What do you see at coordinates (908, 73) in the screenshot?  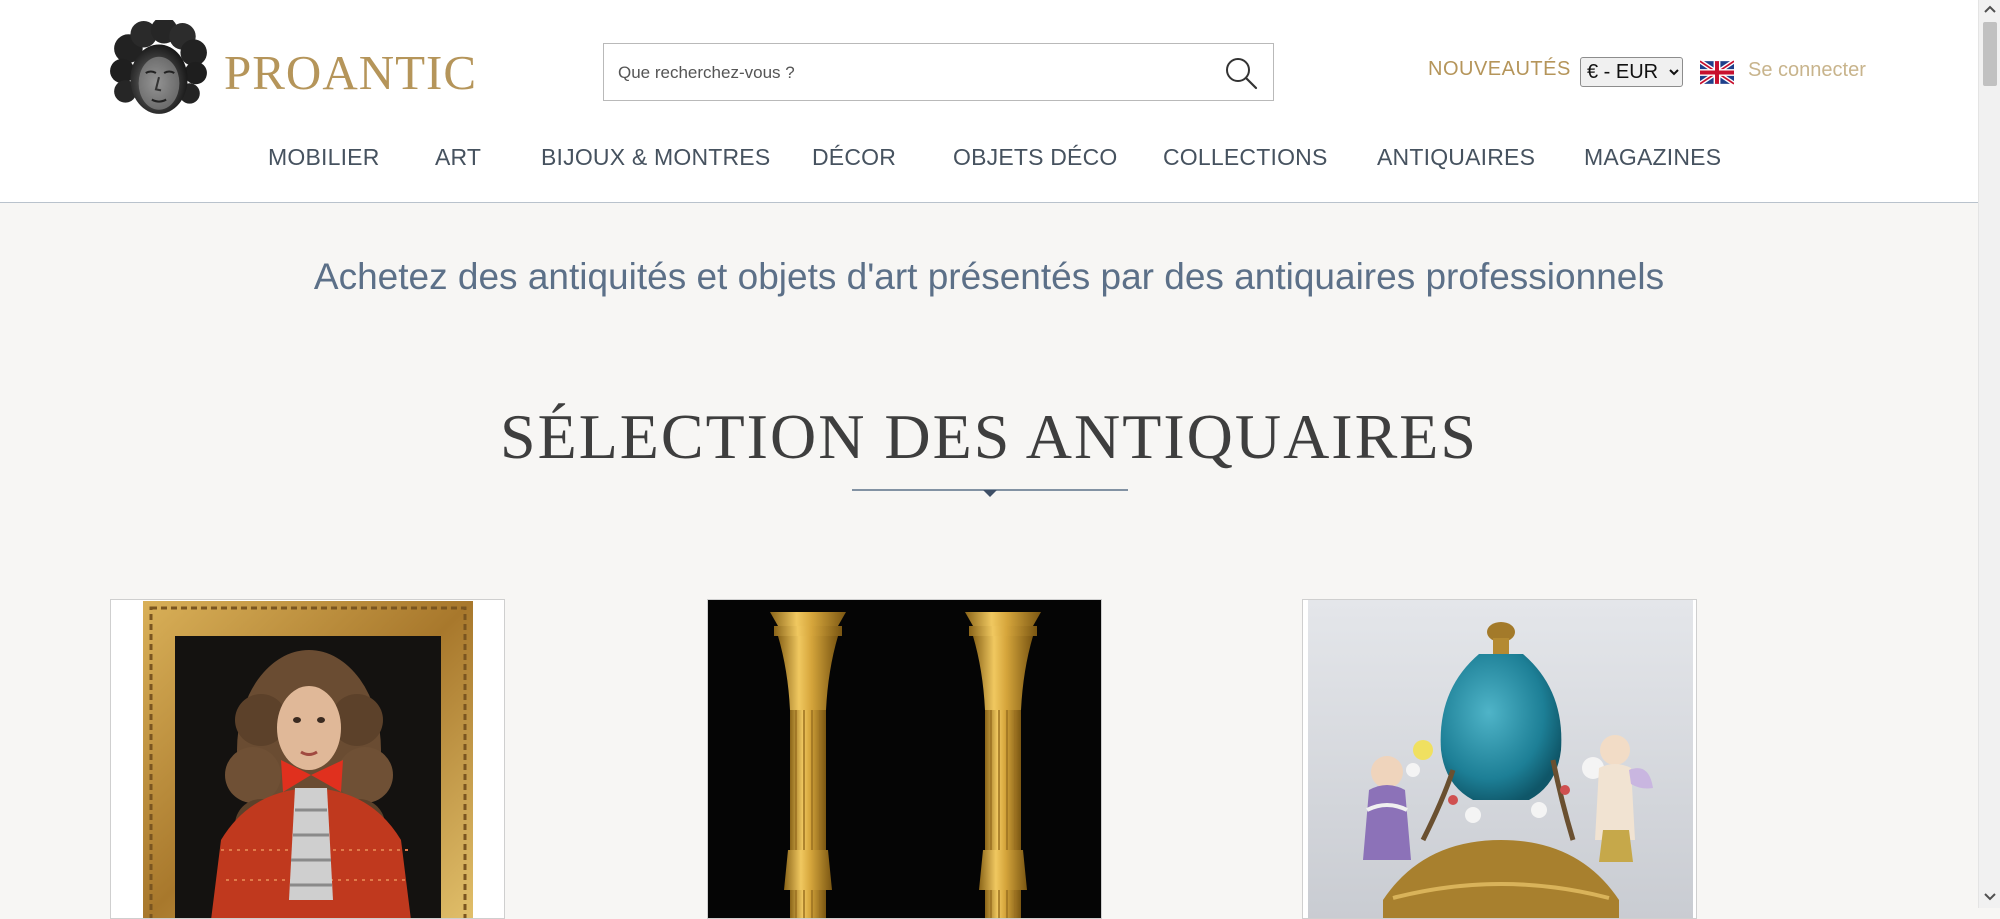 I see `search-input` at bounding box center [908, 73].